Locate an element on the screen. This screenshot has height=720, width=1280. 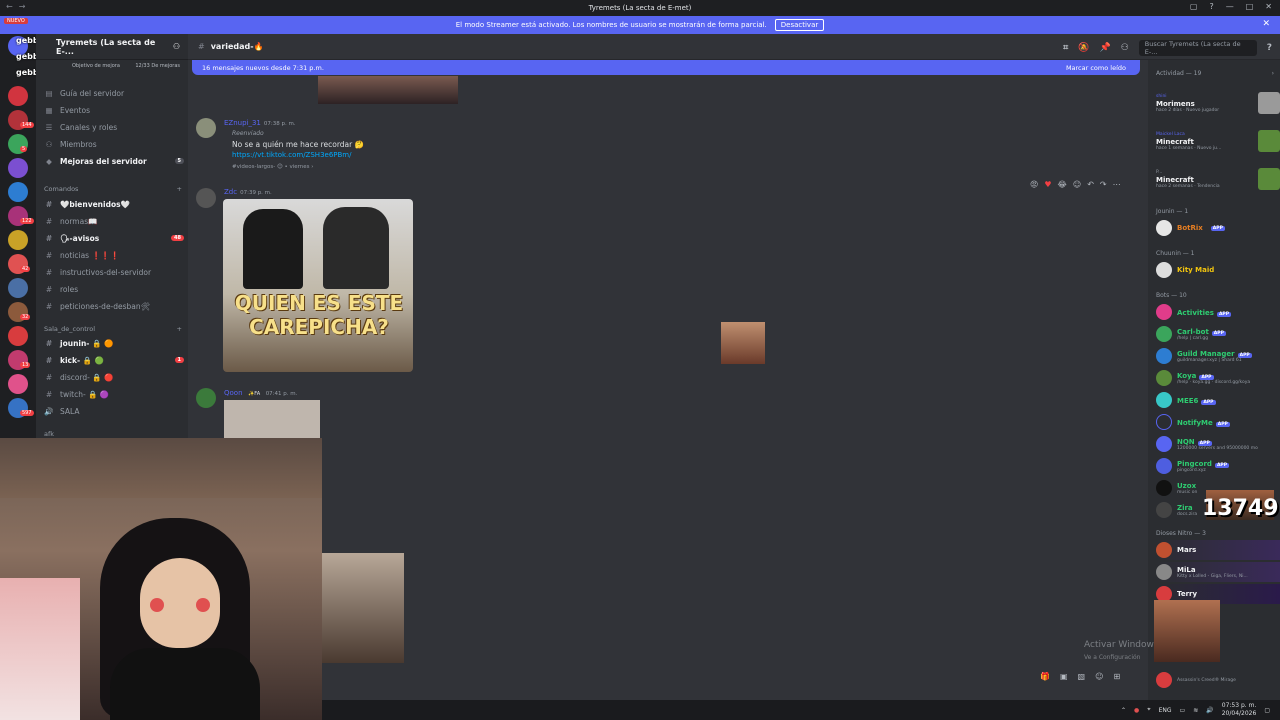
channel-item: # twitch- 🔒 🟣 is located at coordinates (114, 394).